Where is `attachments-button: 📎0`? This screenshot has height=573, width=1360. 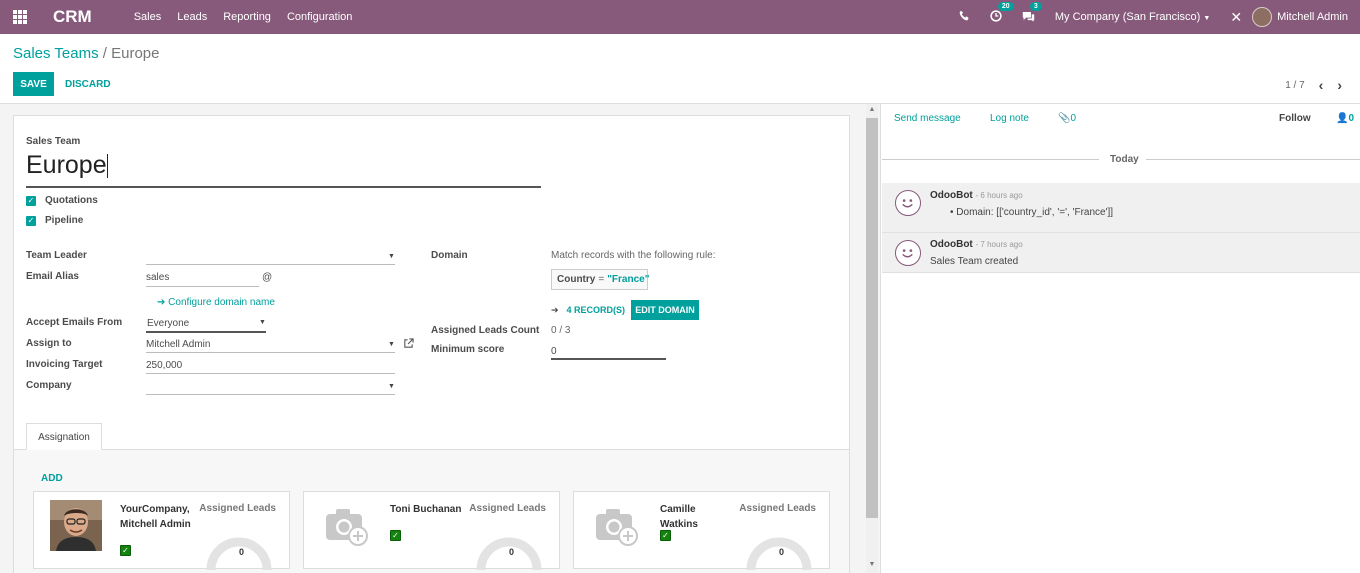
attachments-button: 📎0 is located at coordinates (1067, 118).